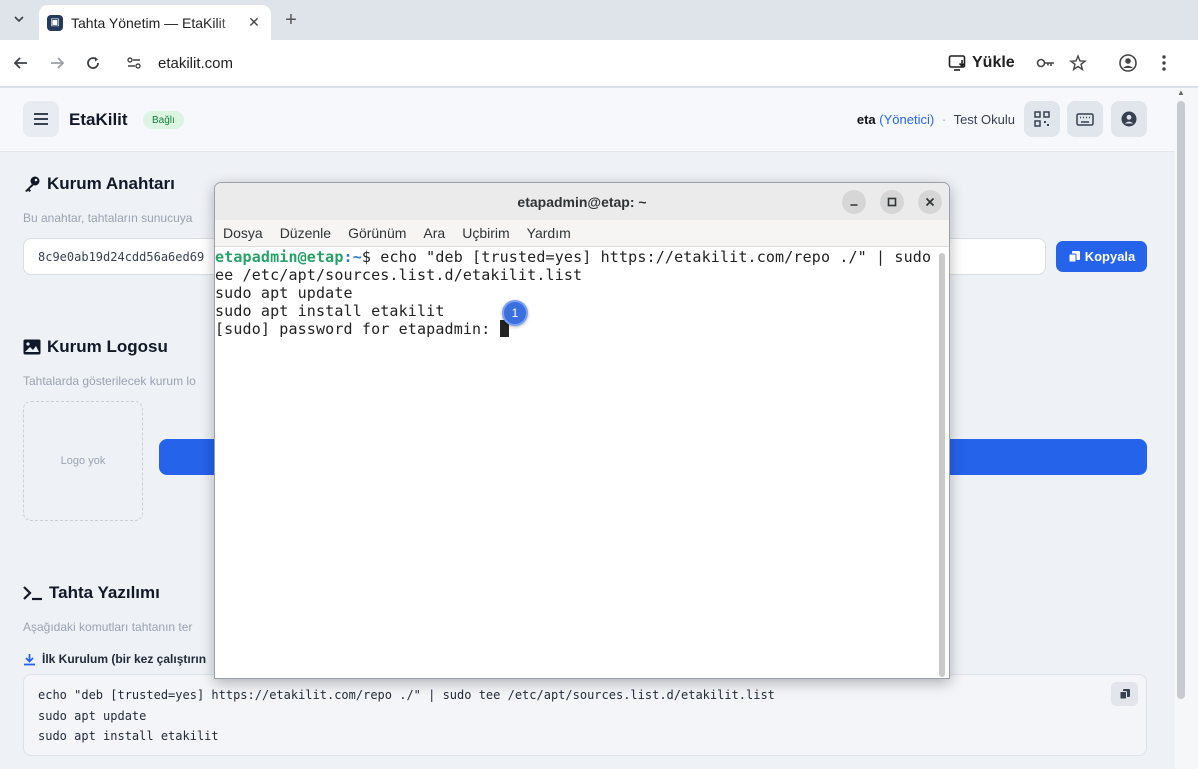 Image resolution: width=1198 pixels, height=769 pixels. I want to click on user-name: eta, so click(866, 119).